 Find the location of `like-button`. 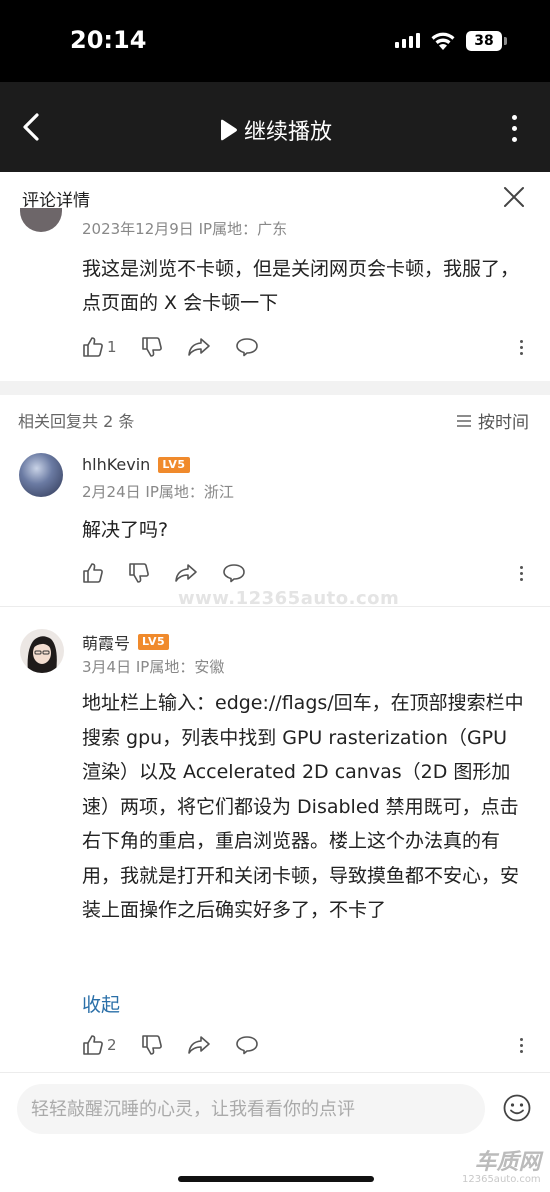

like-button is located at coordinates (93, 573).